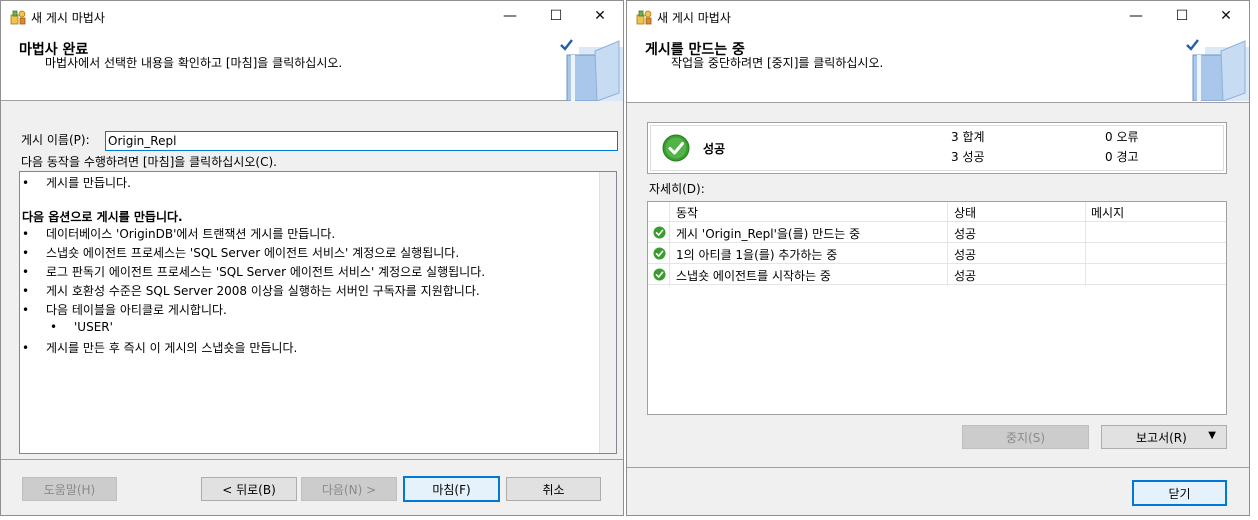 This screenshot has width=1258, height=520. Describe the element at coordinates (937, 274) in the screenshot. I see `table-row: 스냅숏 에이전트를 시작하는 중 성공` at that location.